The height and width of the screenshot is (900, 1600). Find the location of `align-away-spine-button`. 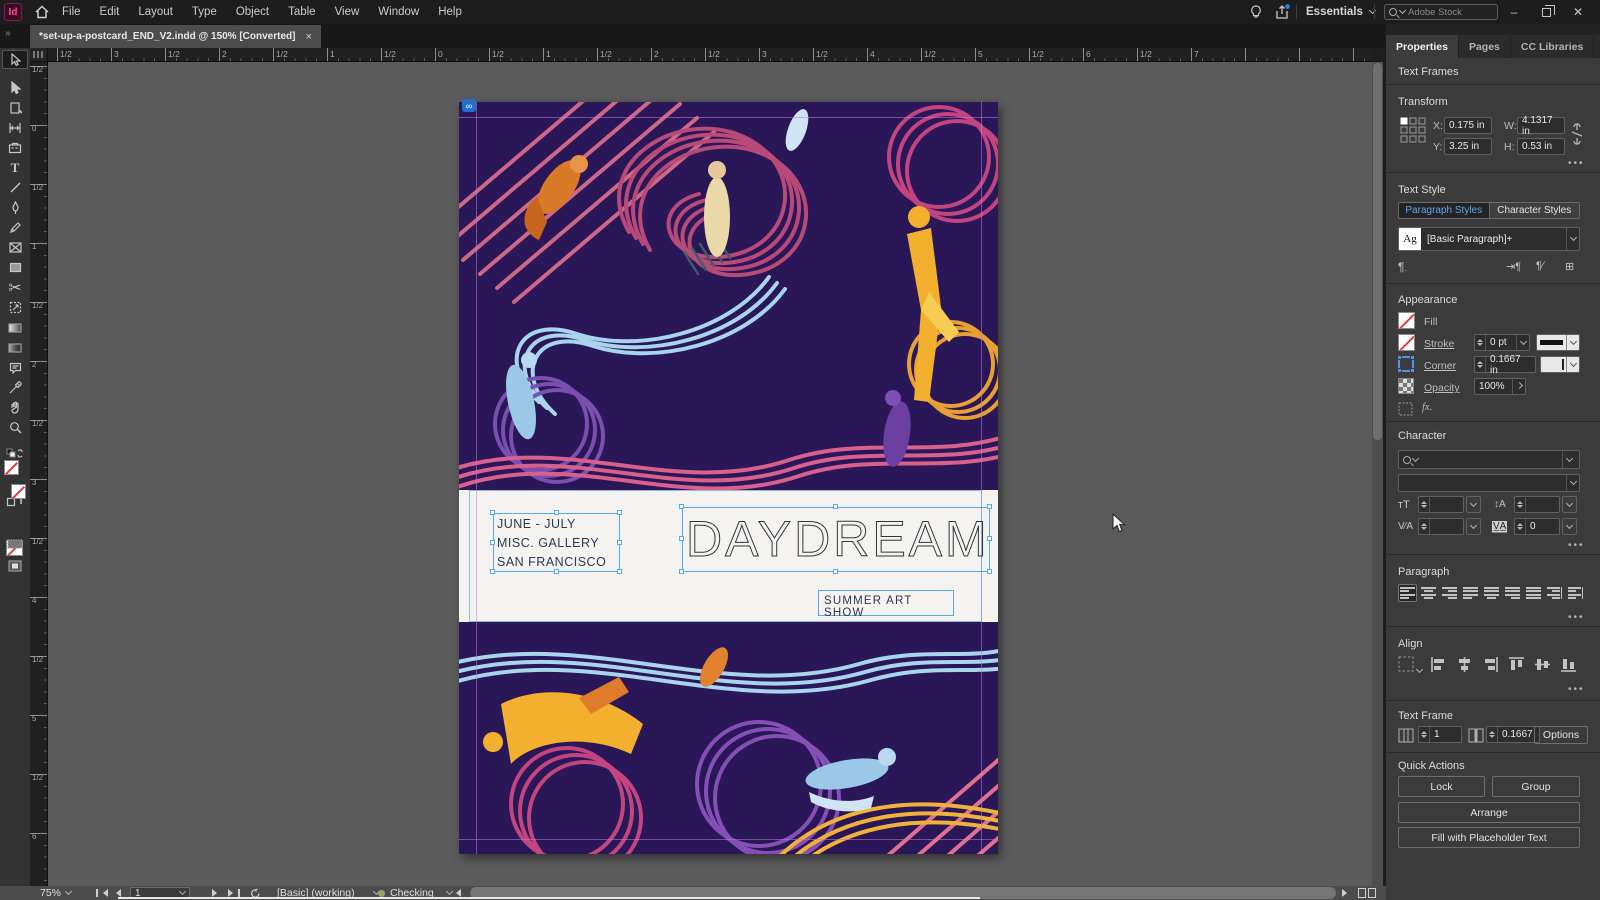

align-away-spine-button is located at coordinates (1575, 593).